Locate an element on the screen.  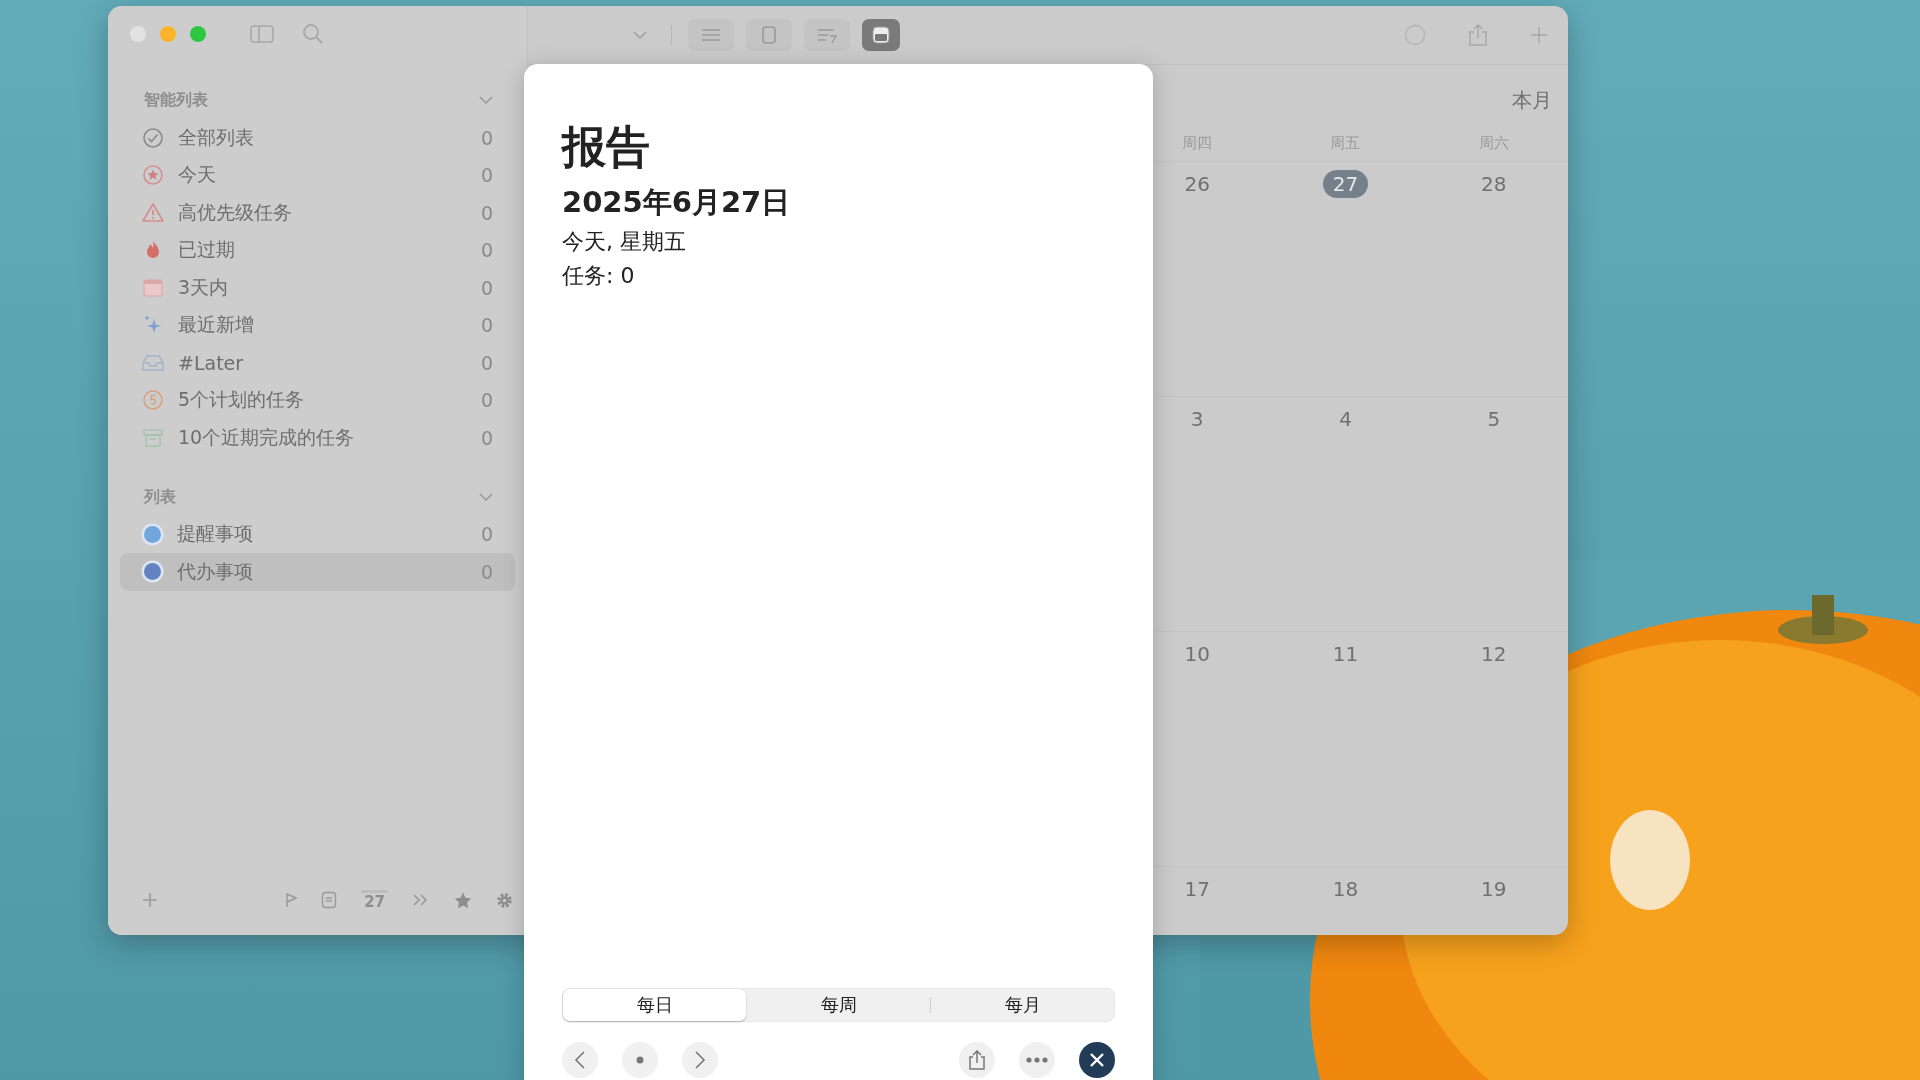
date-number: 12 is located at coordinates (1494, 654).